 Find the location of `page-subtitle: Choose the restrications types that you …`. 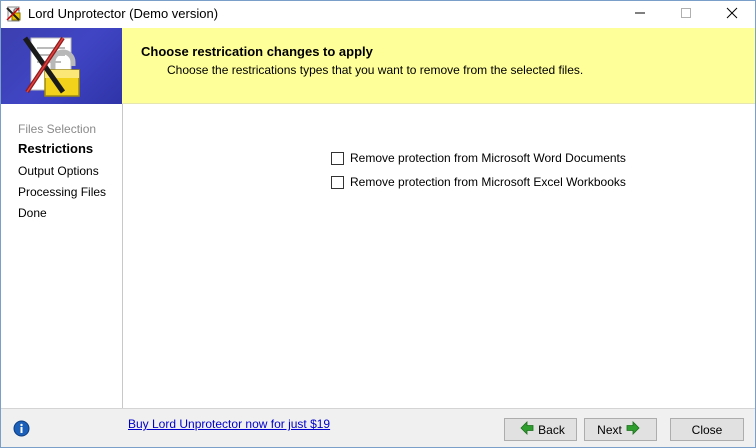

page-subtitle: Choose the restrications types that you … is located at coordinates (375, 70).